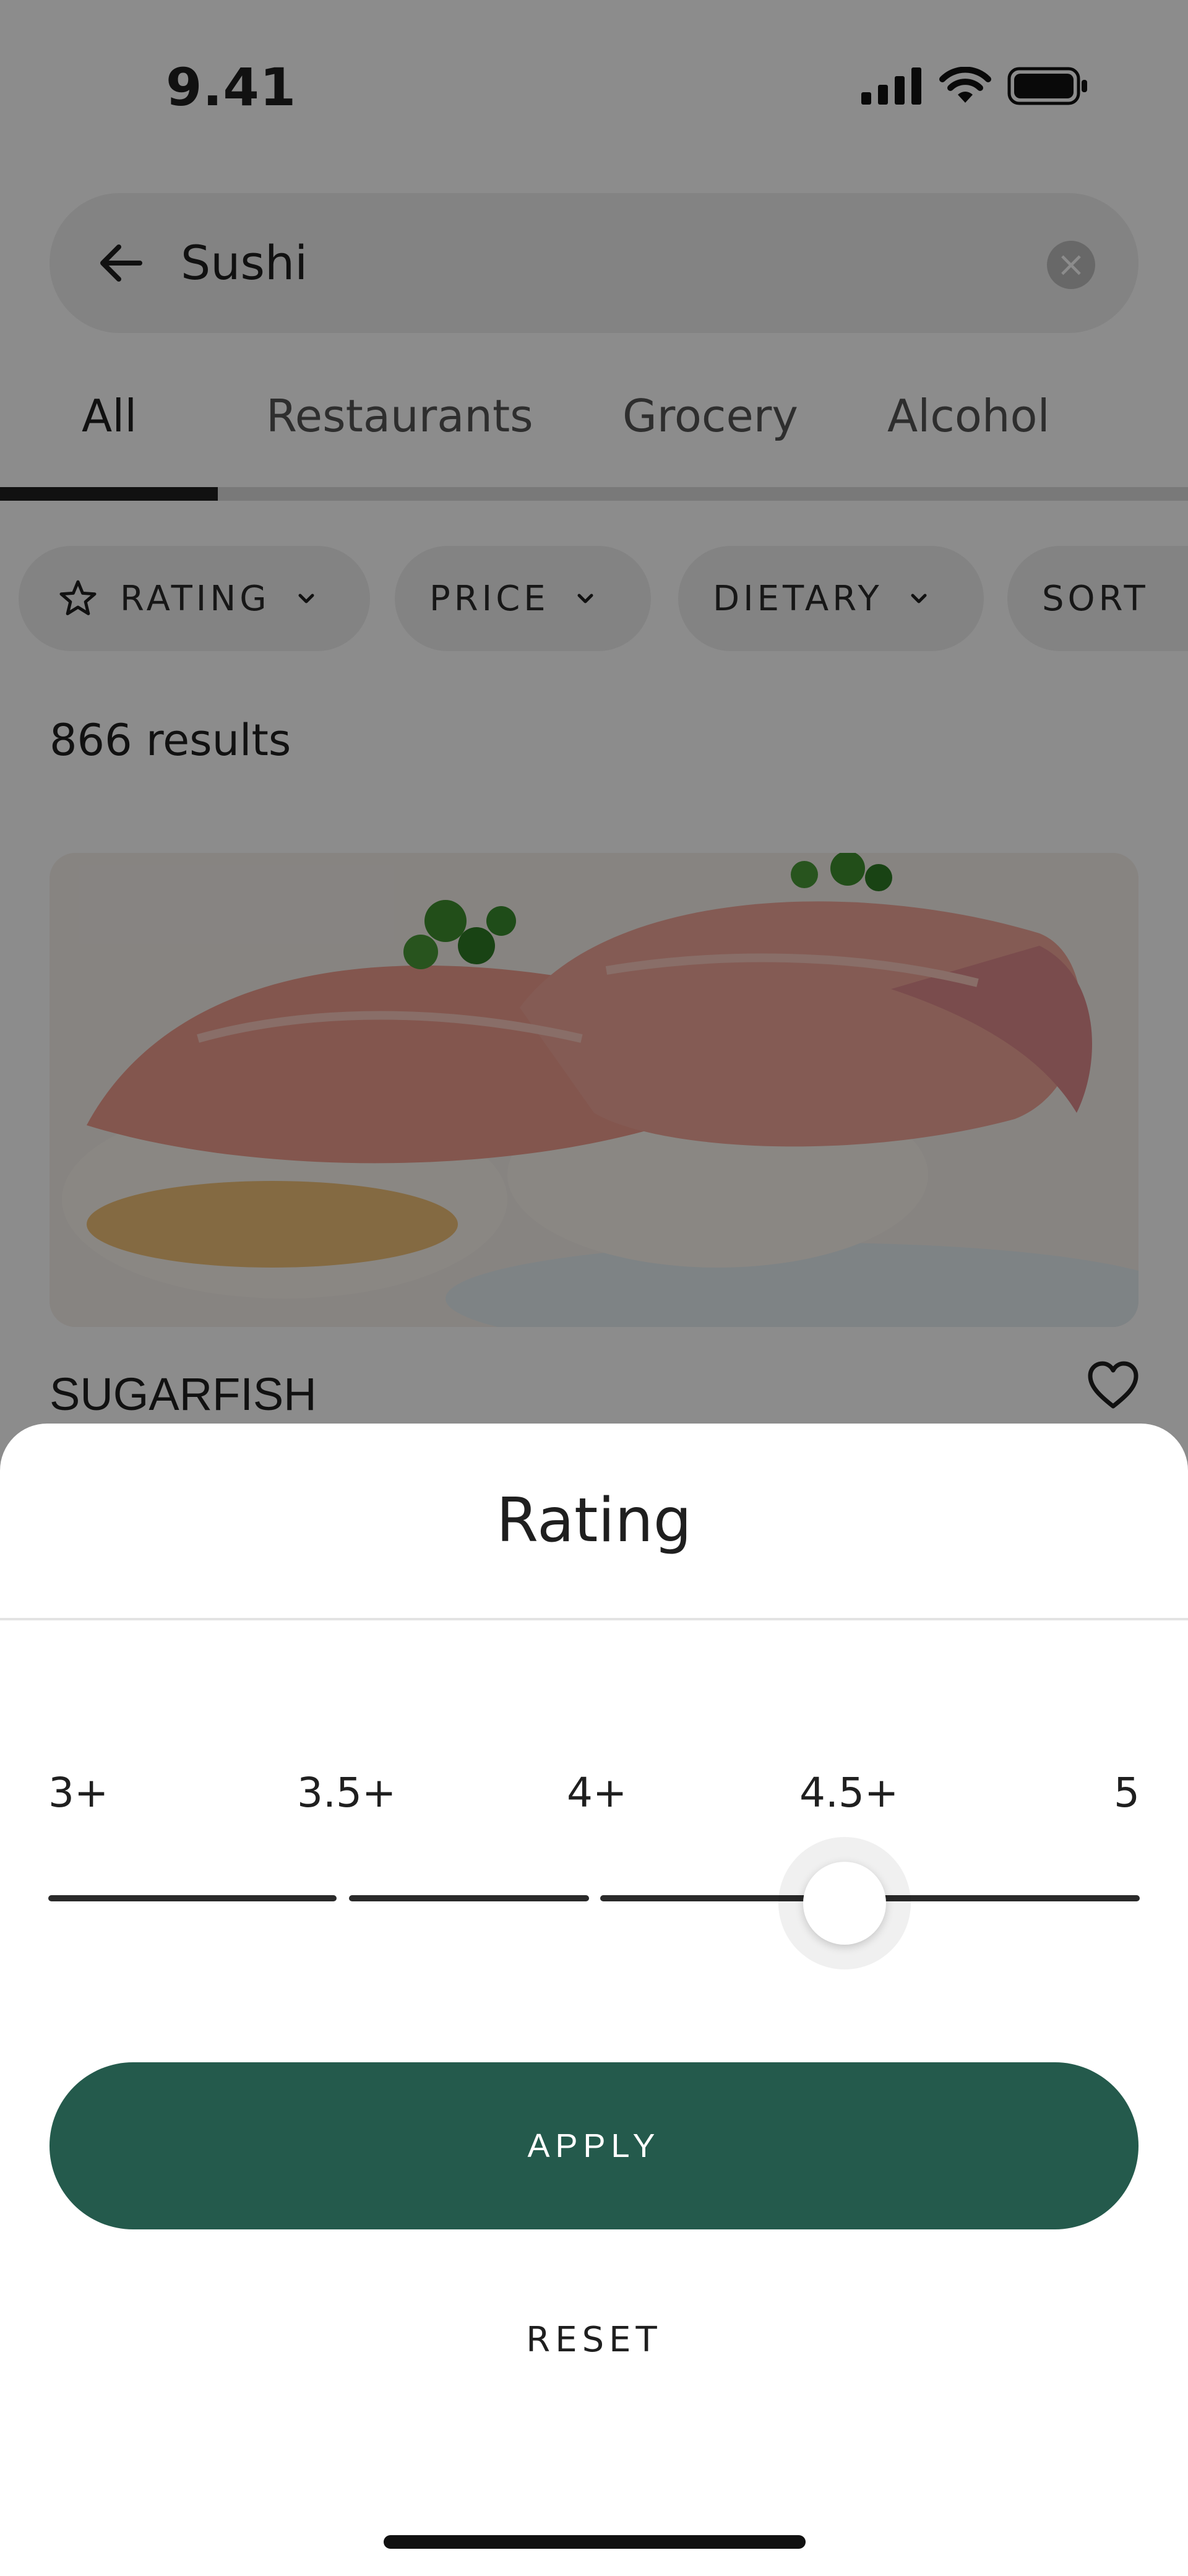 The image size is (1188, 2576). What do you see at coordinates (595, 2542) in the screenshot?
I see `home-indicator` at bounding box center [595, 2542].